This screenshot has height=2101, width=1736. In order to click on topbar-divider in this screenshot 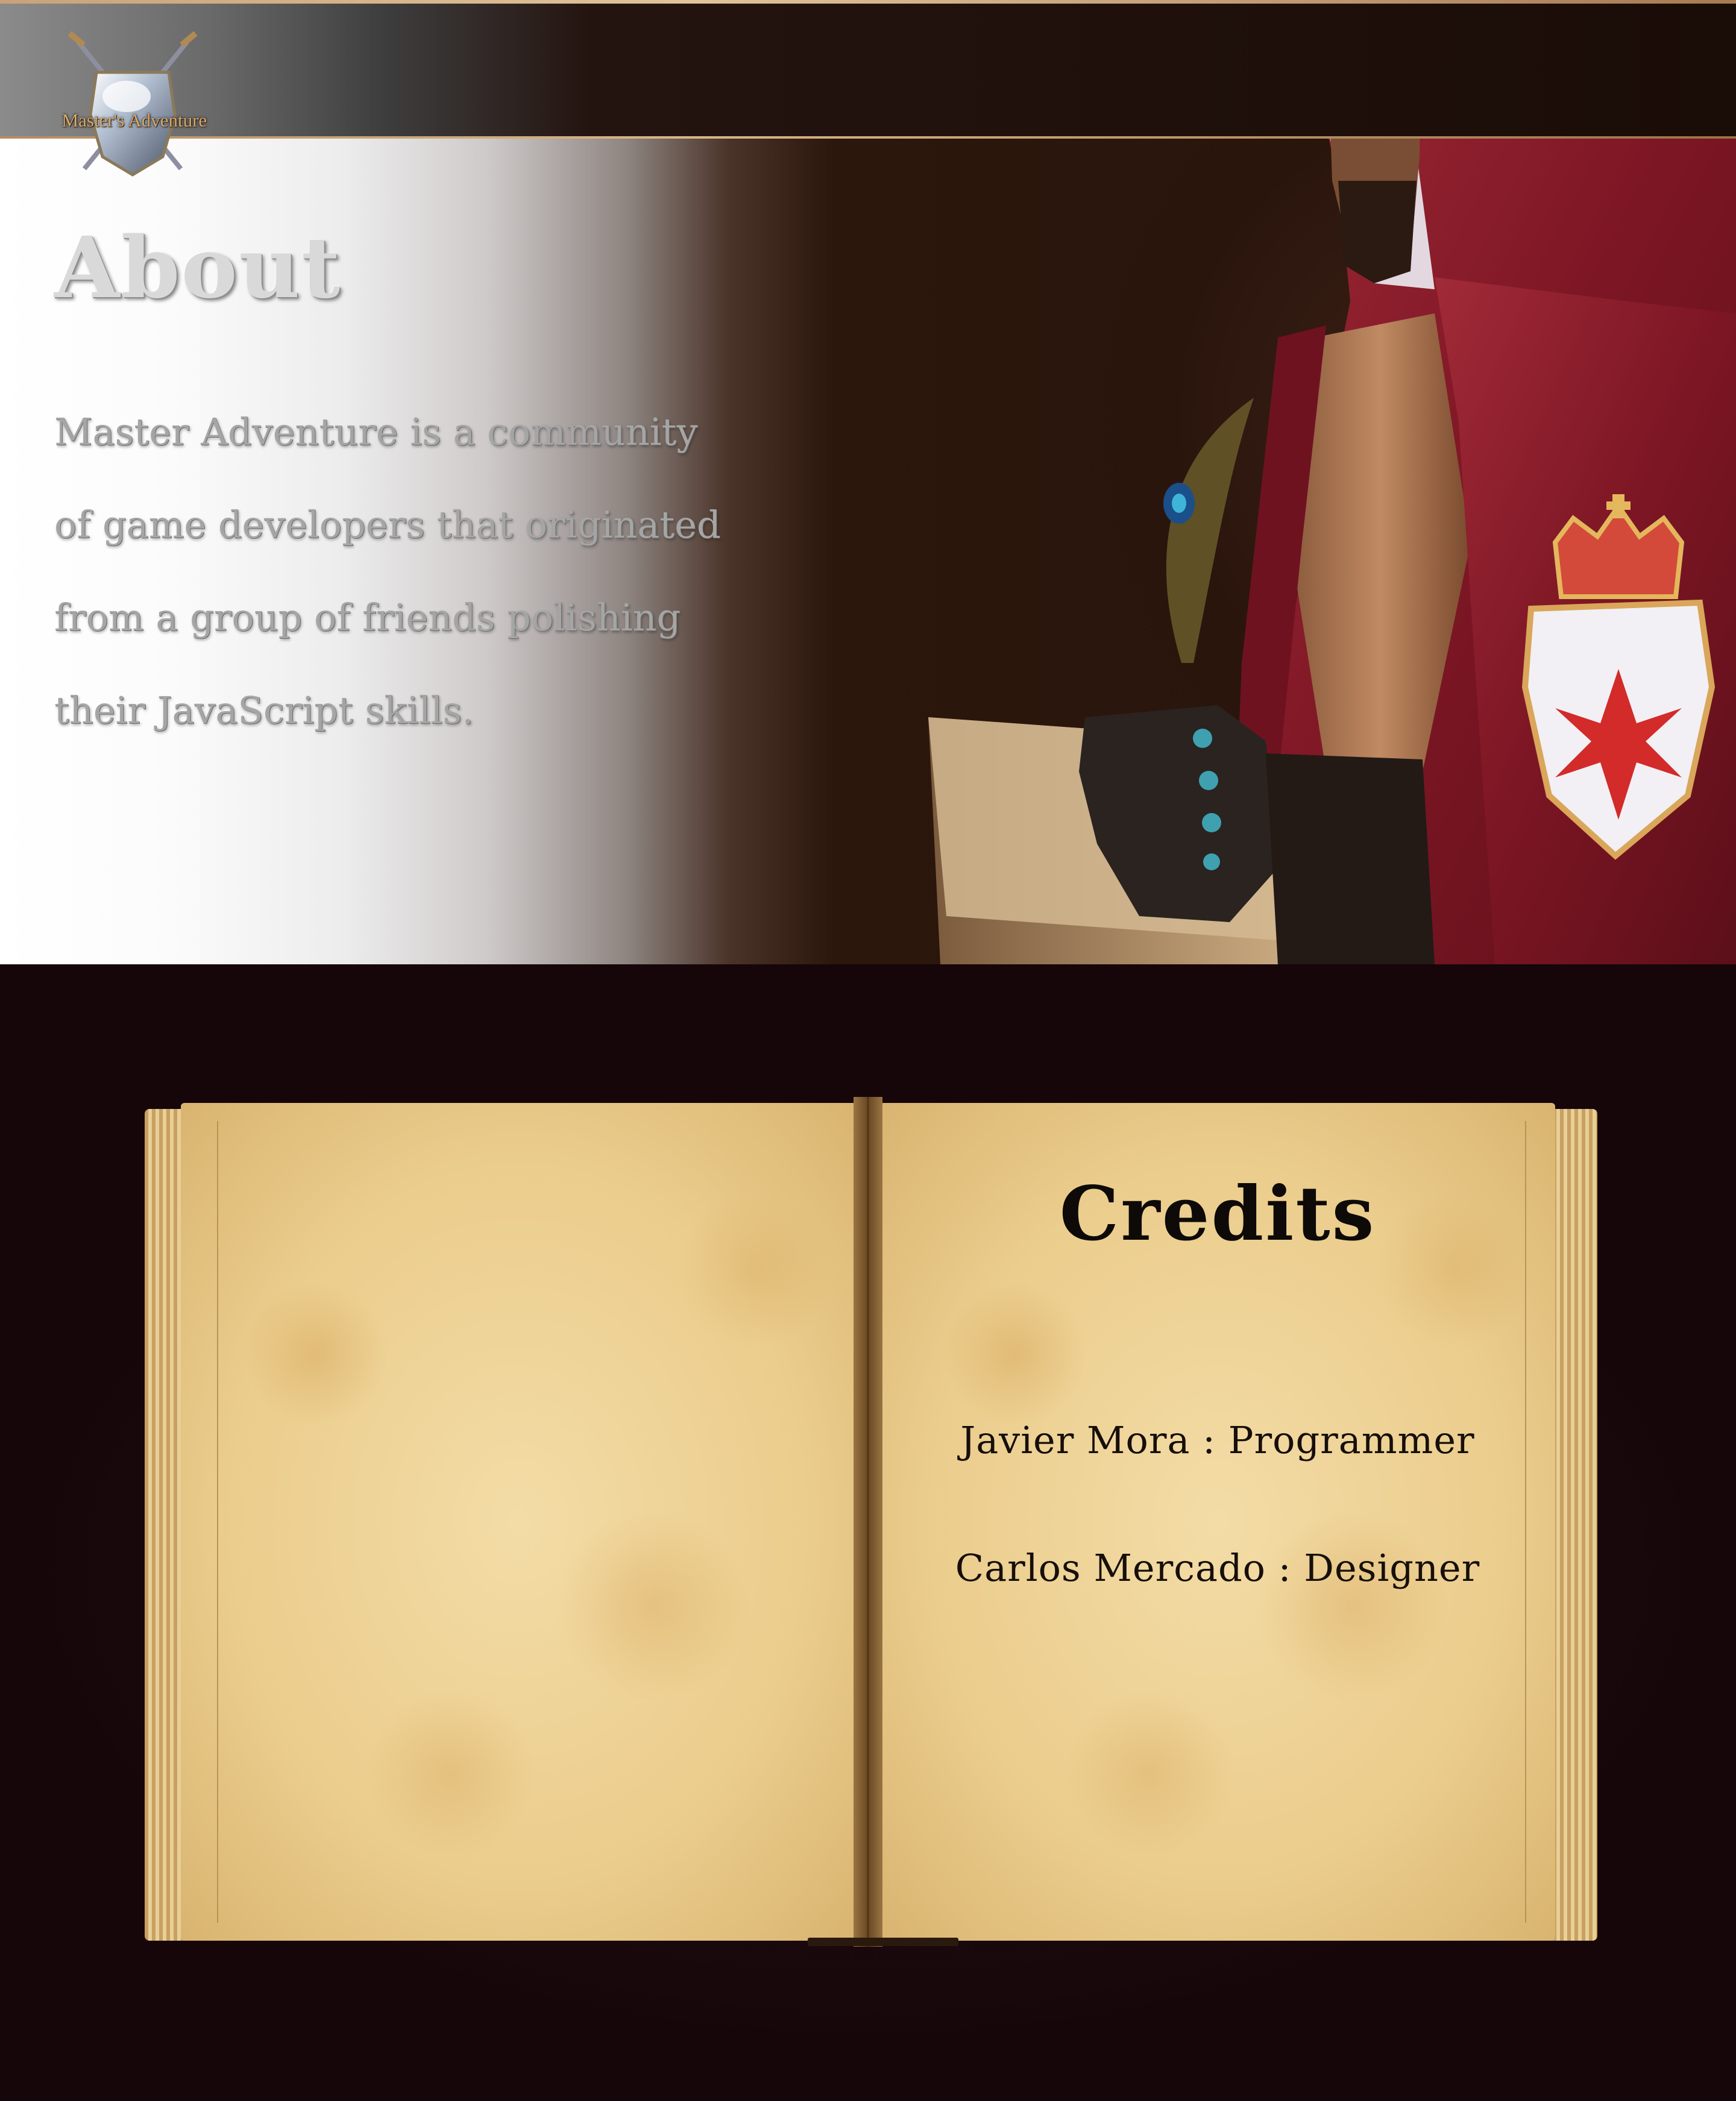, I will do `click(868, 137)`.